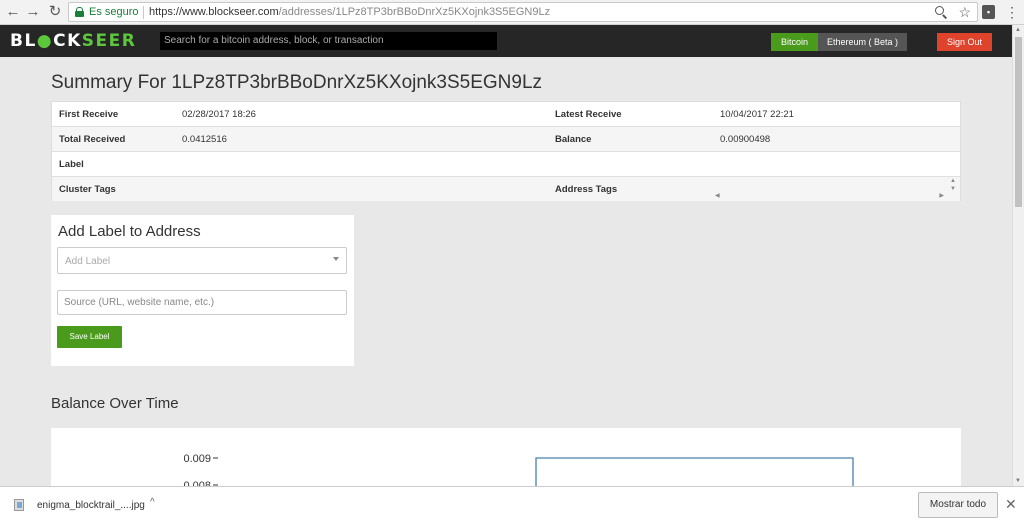  Describe the element at coordinates (941, 12) in the screenshot. I see `zoom-icon` at that location.